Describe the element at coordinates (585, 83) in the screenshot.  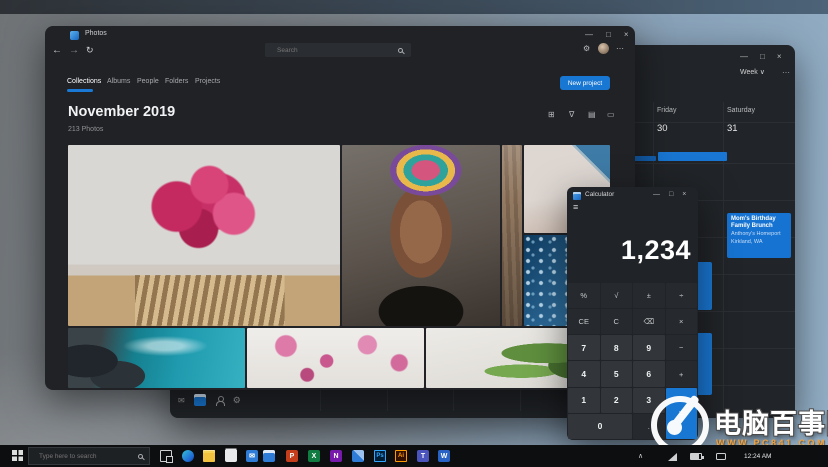
I see `new-project-button: New project` at that location.